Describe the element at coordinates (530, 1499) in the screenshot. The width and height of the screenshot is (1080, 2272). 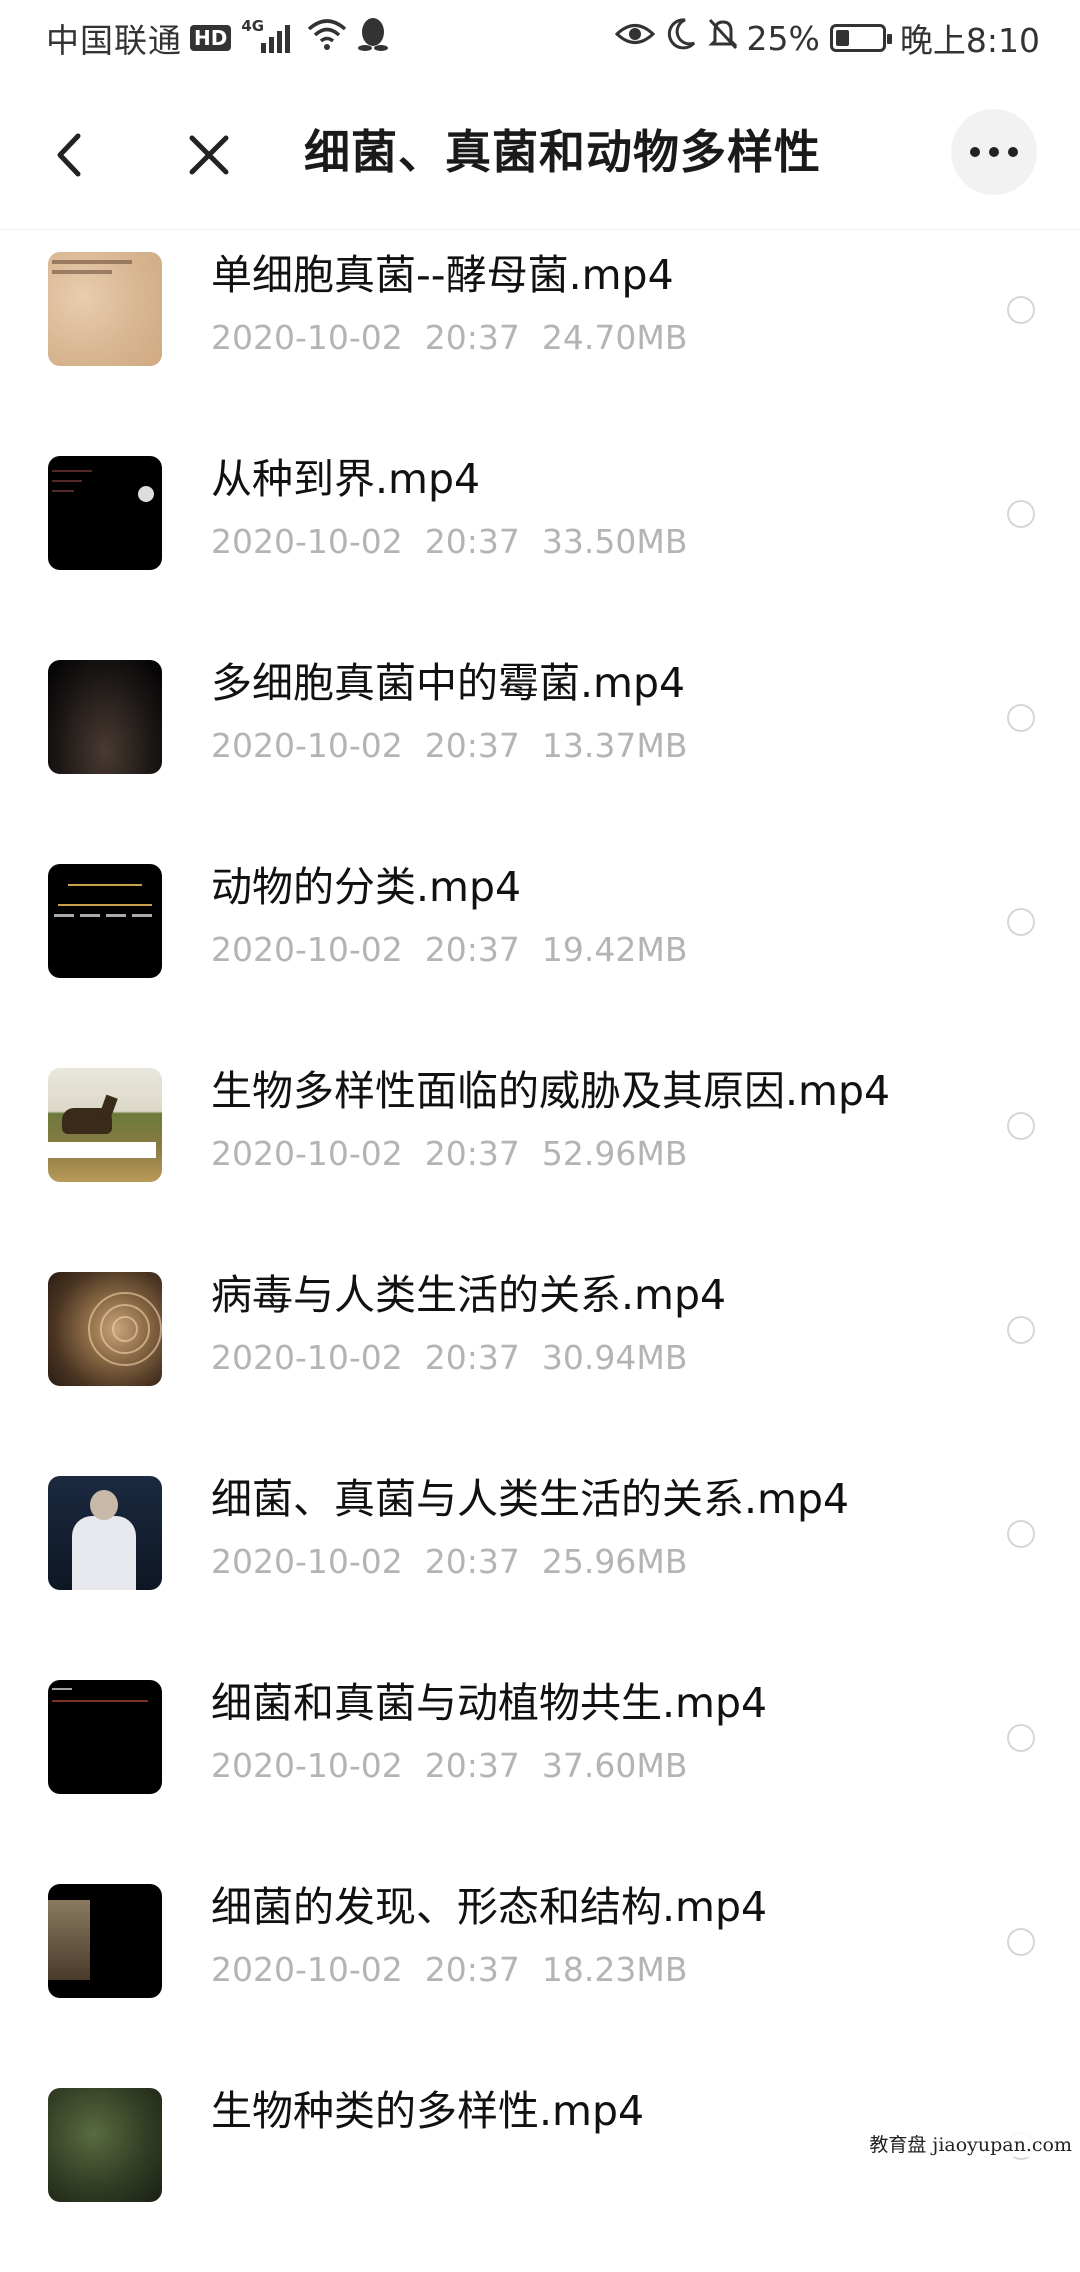
I see `file-name: 细菌、真菌与人类生活的关系.mp4` at that location.